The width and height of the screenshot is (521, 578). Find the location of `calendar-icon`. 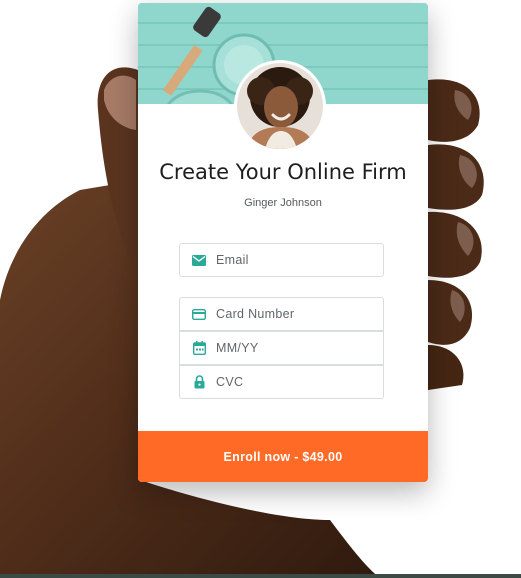

calendar-icon is located at coordinates (199, 348).